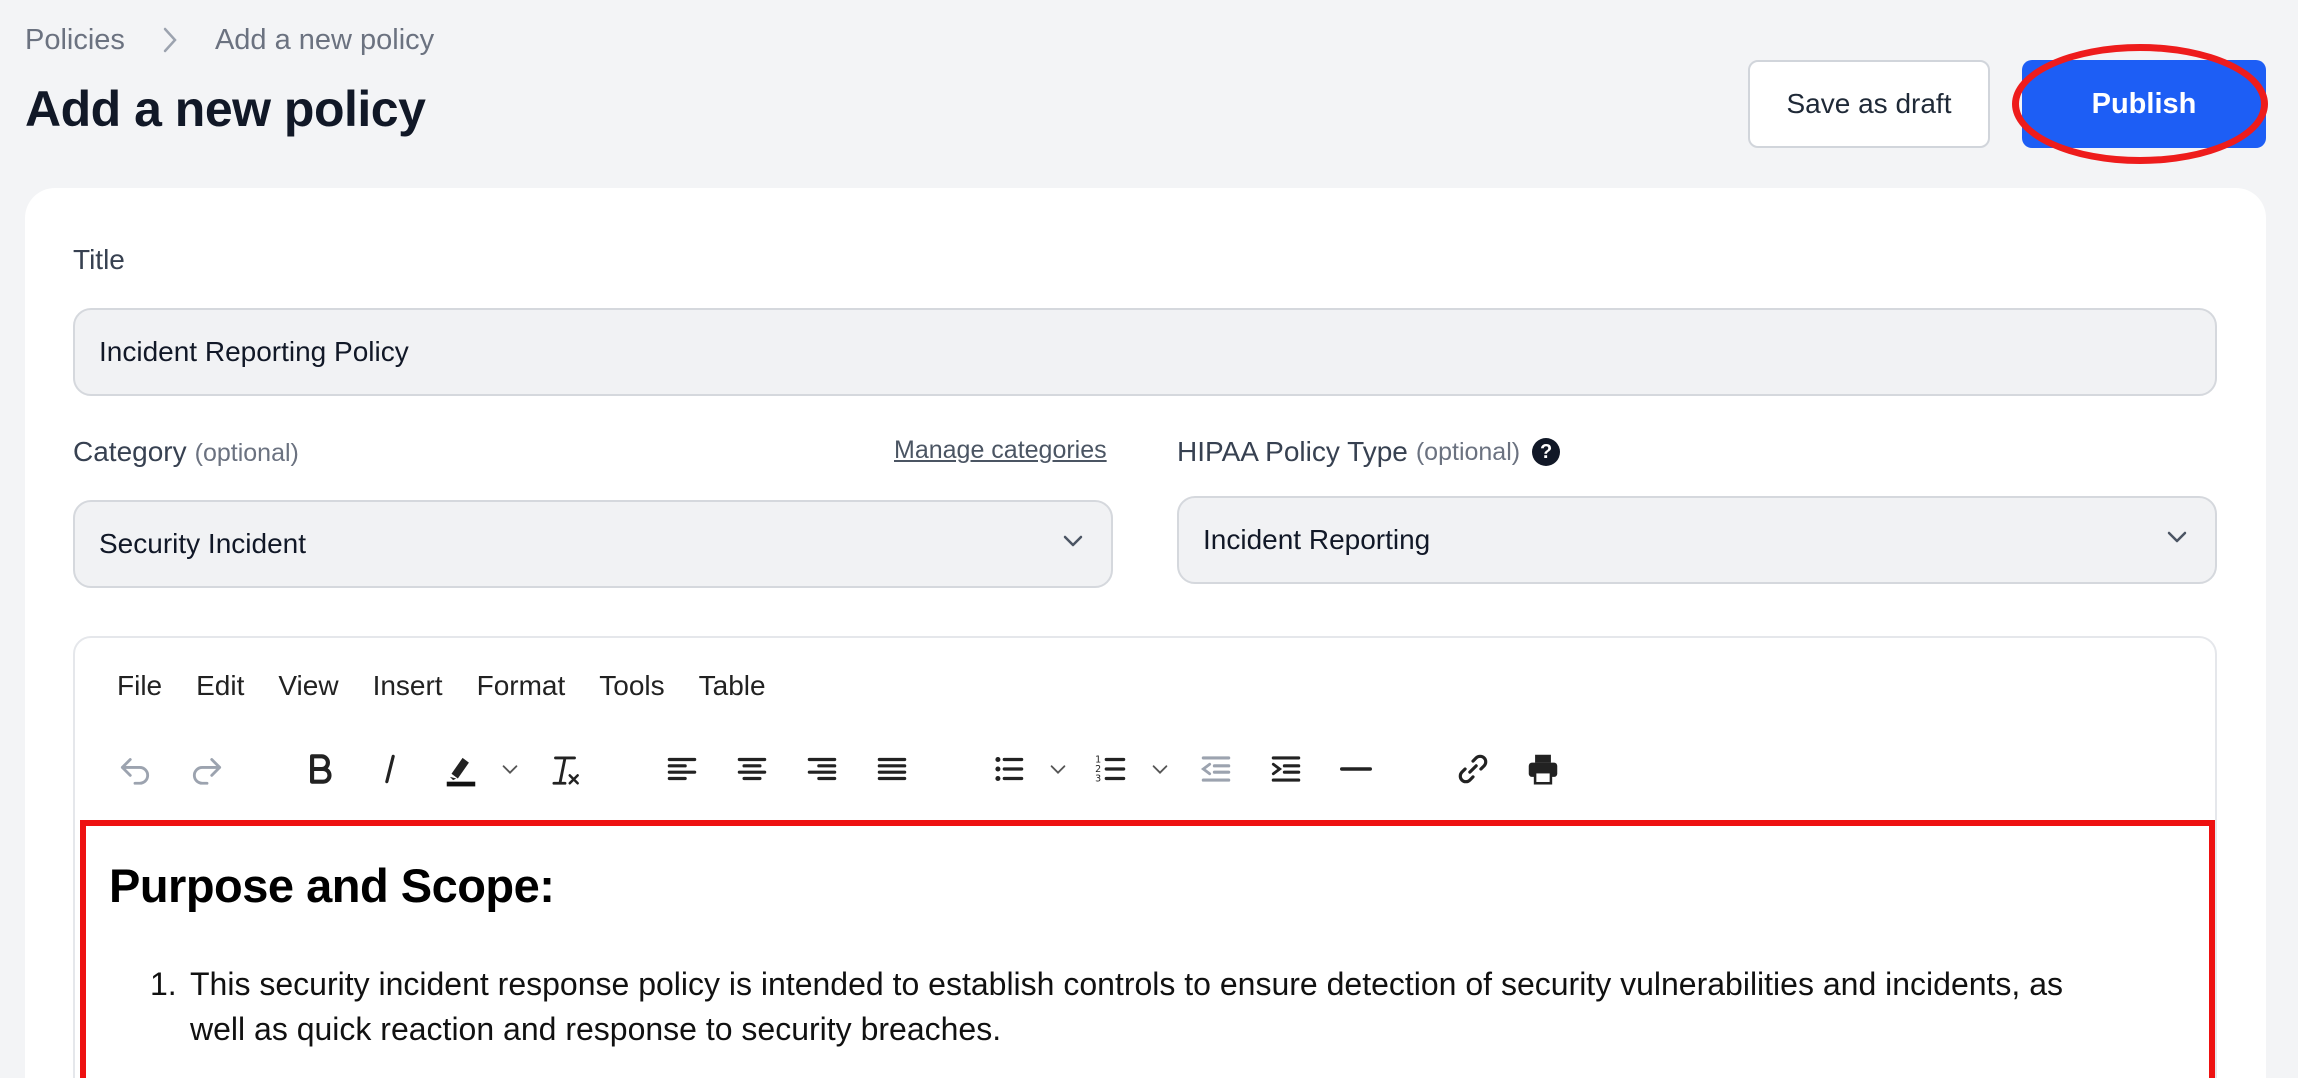 Image resolution: width=2298 pixels, height=1078 pixels. Describe the element at coordinates (332, 885) in the screenshot. I see `content-heading: Purpose and Scope:` at that location.